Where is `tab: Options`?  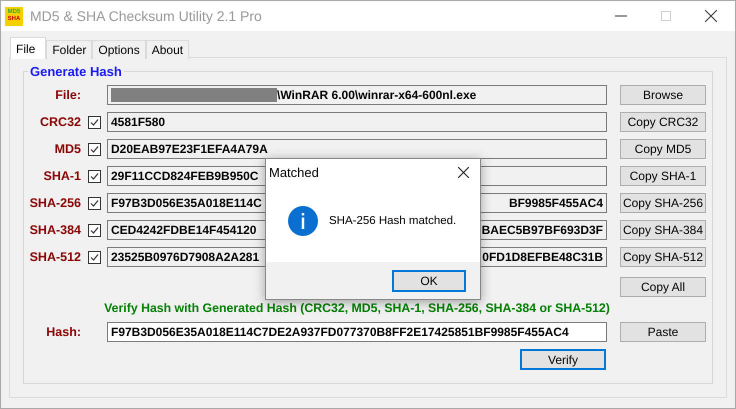 tab: Options is located at coordinates (119, 49).